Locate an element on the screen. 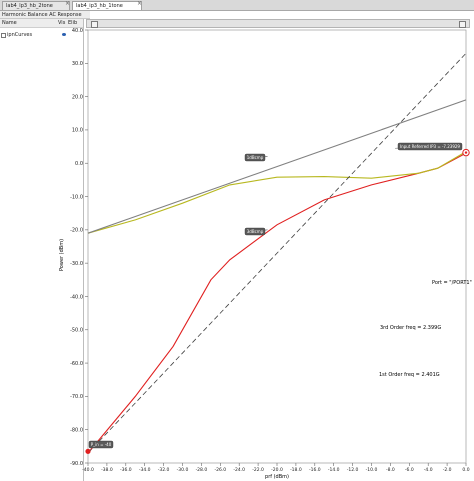 The height and width of the screenshot is (481, 474). x-tick-label: -26.0 is located at coordinates (220, 470).